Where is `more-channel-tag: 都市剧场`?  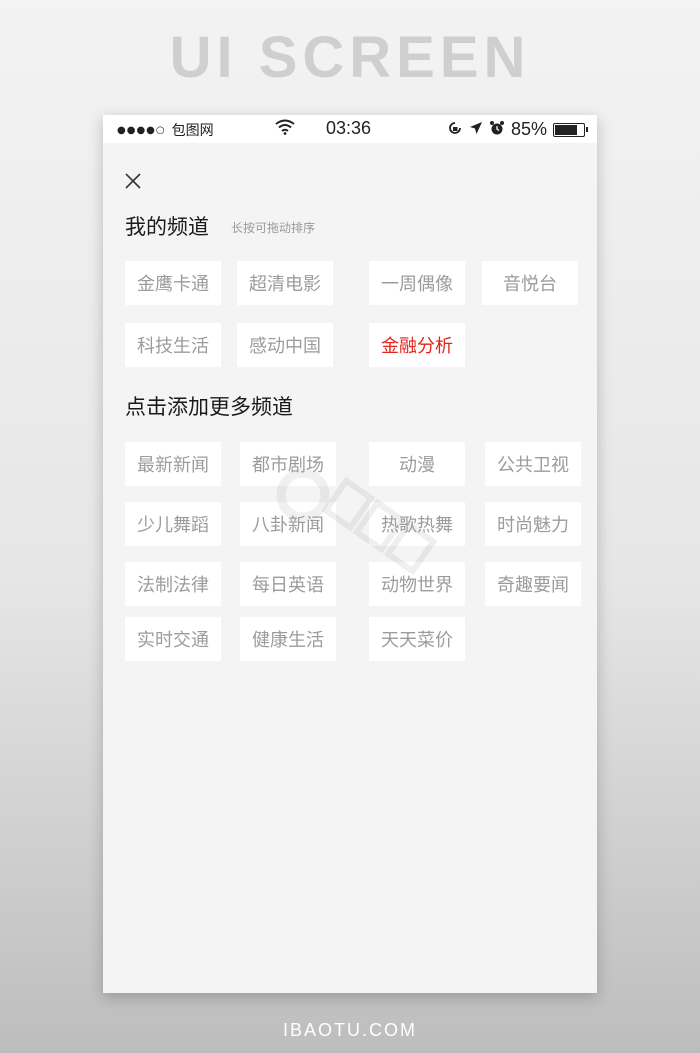 more-channel-tag: 都市剧场 is located at coordinates (288, 464).